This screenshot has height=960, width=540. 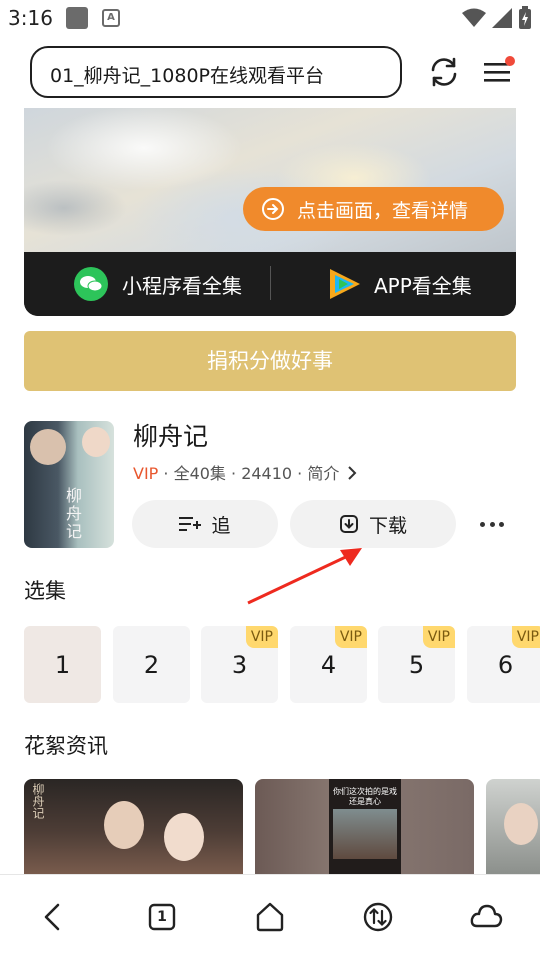 What do you see at coordinates (474, 17) in the screenshot?
I see `wifi-icon` at bounding box center [474, 17].